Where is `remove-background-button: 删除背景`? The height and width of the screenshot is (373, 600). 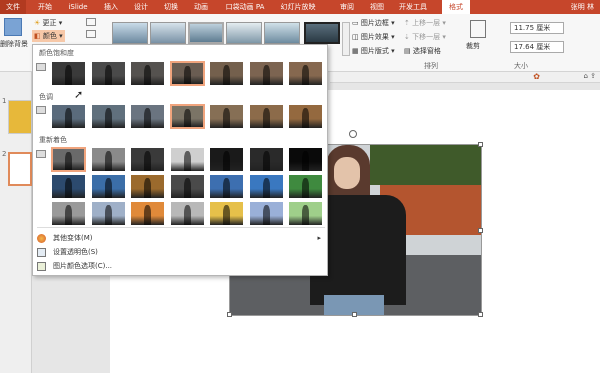 remove-background-button: 删除背景 is located at coordinates (14, 44).